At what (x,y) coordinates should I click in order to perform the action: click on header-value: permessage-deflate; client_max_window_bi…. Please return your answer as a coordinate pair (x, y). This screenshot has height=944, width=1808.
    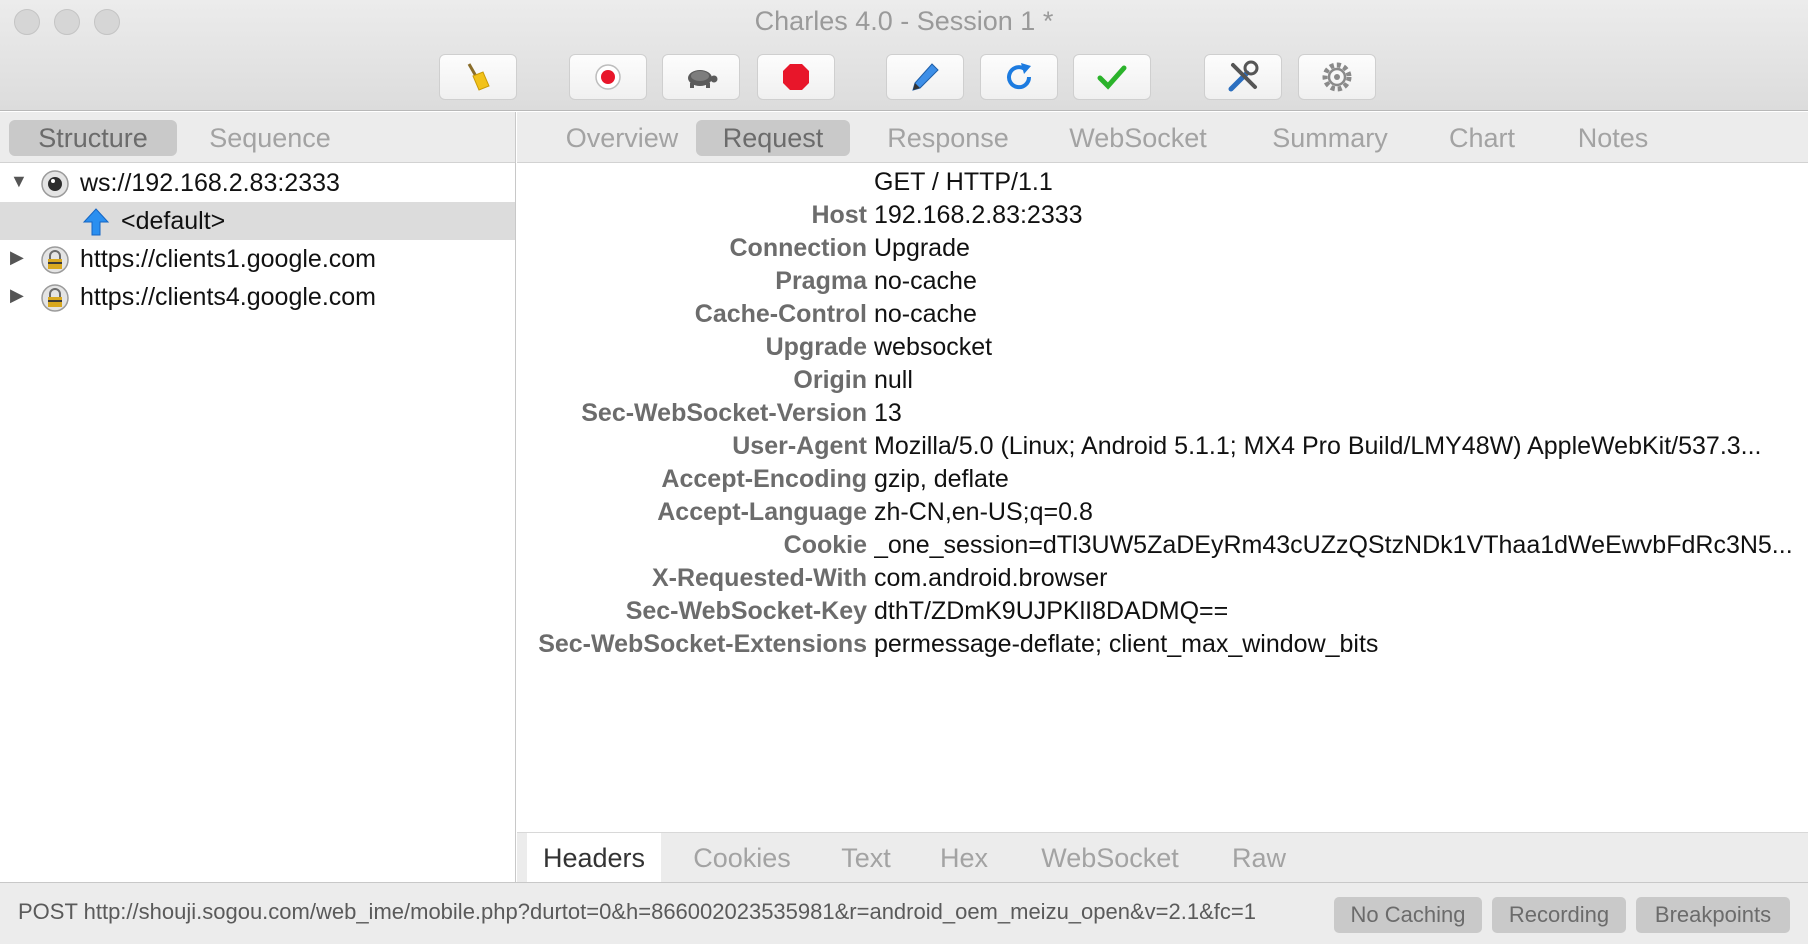
    Looking at the image, I should click on (1126, 644).